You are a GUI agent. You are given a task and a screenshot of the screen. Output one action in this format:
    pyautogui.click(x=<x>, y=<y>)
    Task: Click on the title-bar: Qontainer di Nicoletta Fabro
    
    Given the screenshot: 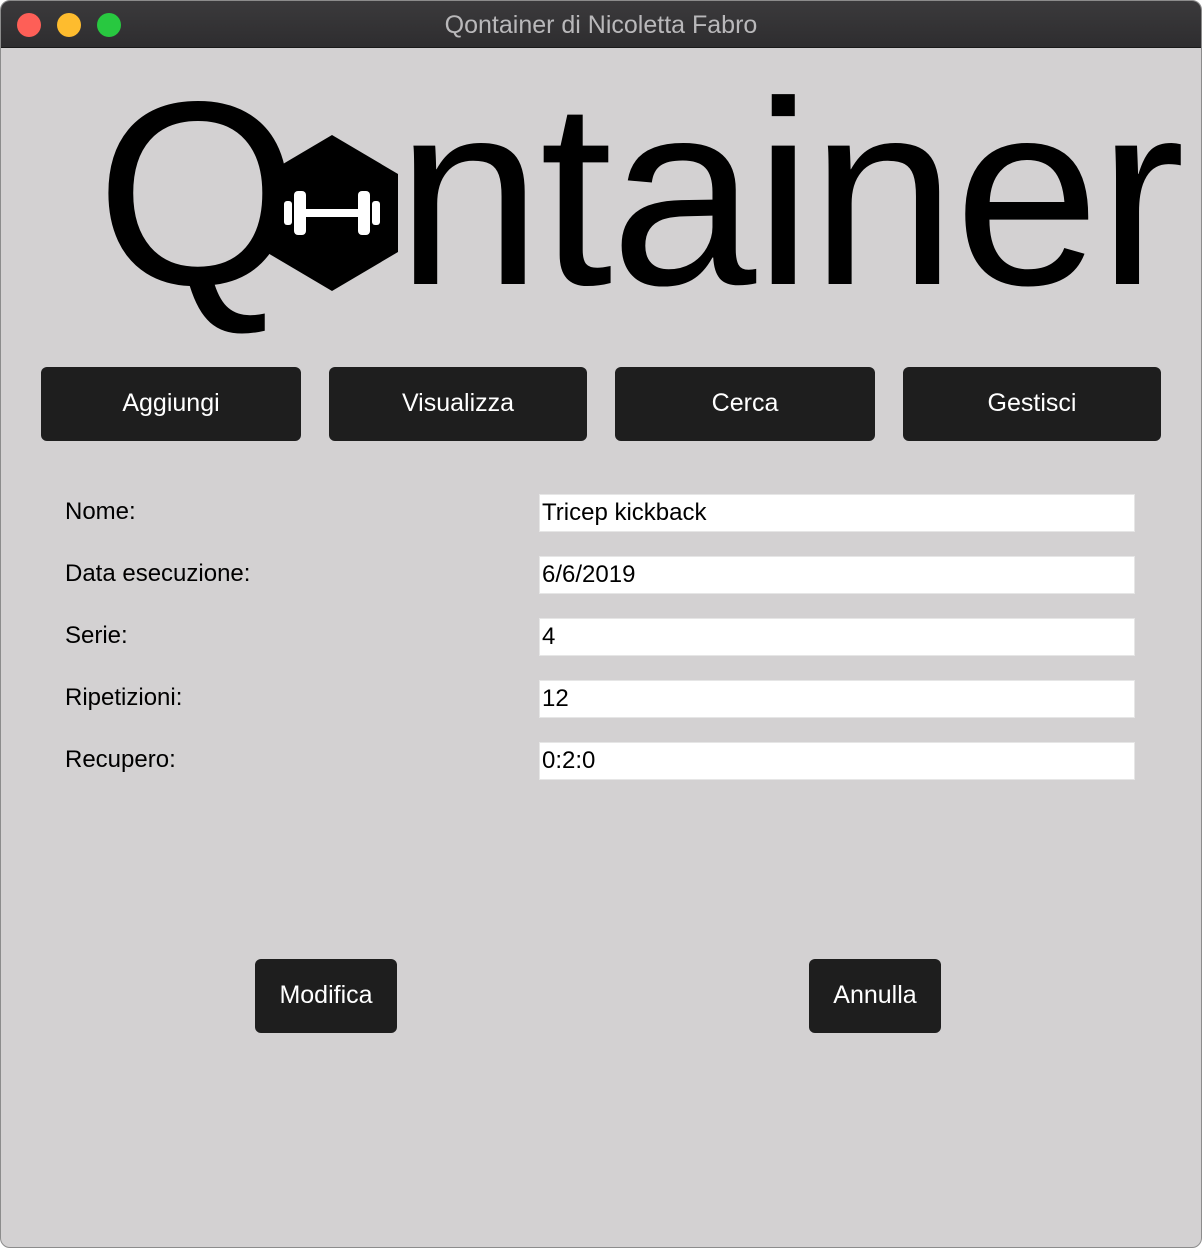 What is the action you would take?
    pyautogui.click(x=601, y=24)
    